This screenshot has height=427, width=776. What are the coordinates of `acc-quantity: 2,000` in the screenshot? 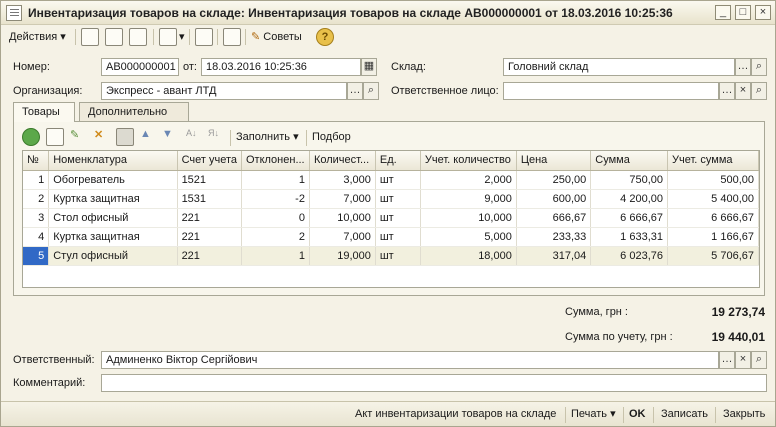 It's located at (468, 180).